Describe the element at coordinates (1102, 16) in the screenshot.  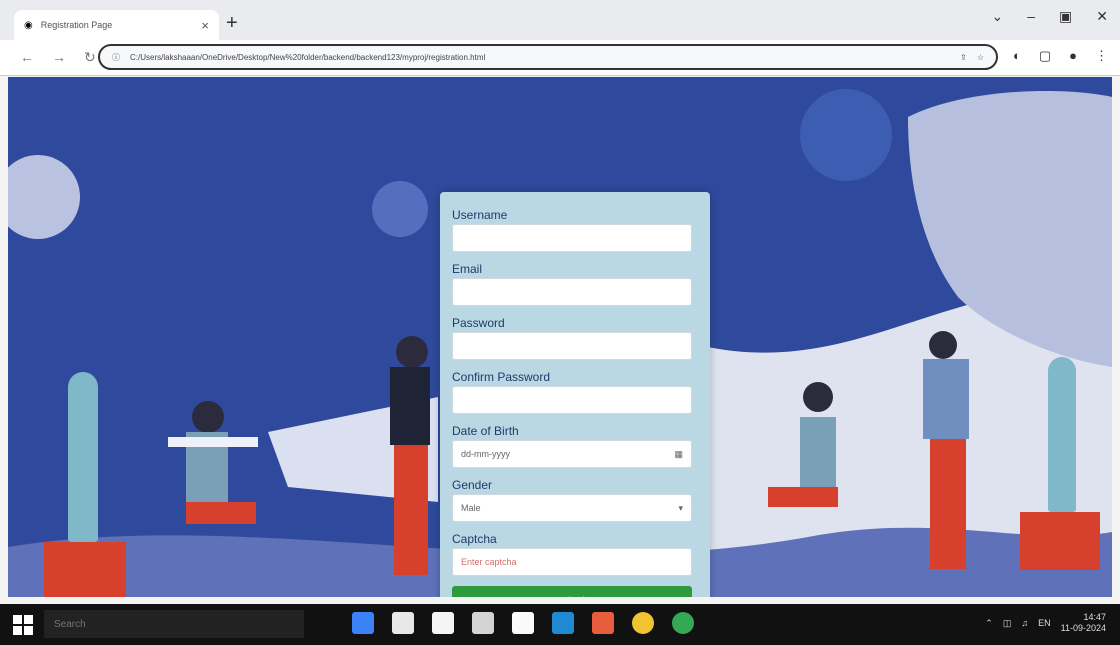
I see `close-window-button: ✕` at that location.